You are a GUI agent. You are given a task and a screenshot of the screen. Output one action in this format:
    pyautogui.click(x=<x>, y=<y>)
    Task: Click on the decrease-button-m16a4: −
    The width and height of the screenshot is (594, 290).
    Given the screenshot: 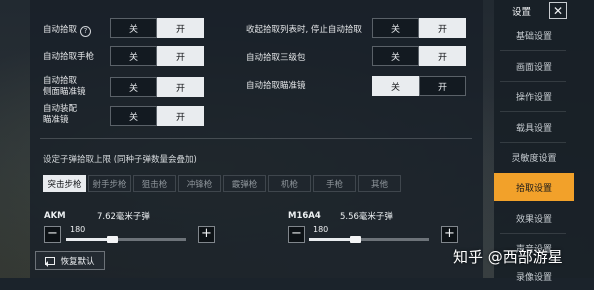 What is the action you would take?
    pyautogui.click(x=296, y=234)
    